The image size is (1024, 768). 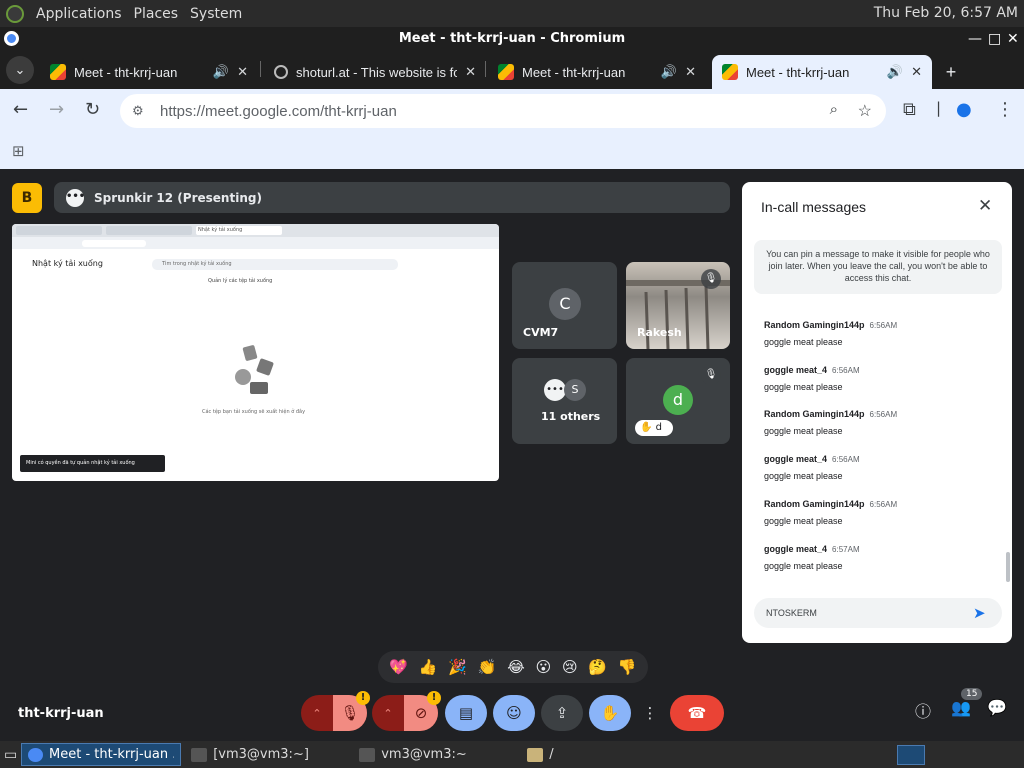 What do you see at coordinates (564, 305) in the screenshot?
I see `participant-tile-cvm7: C CVM7` at bounding box center [564, 305].